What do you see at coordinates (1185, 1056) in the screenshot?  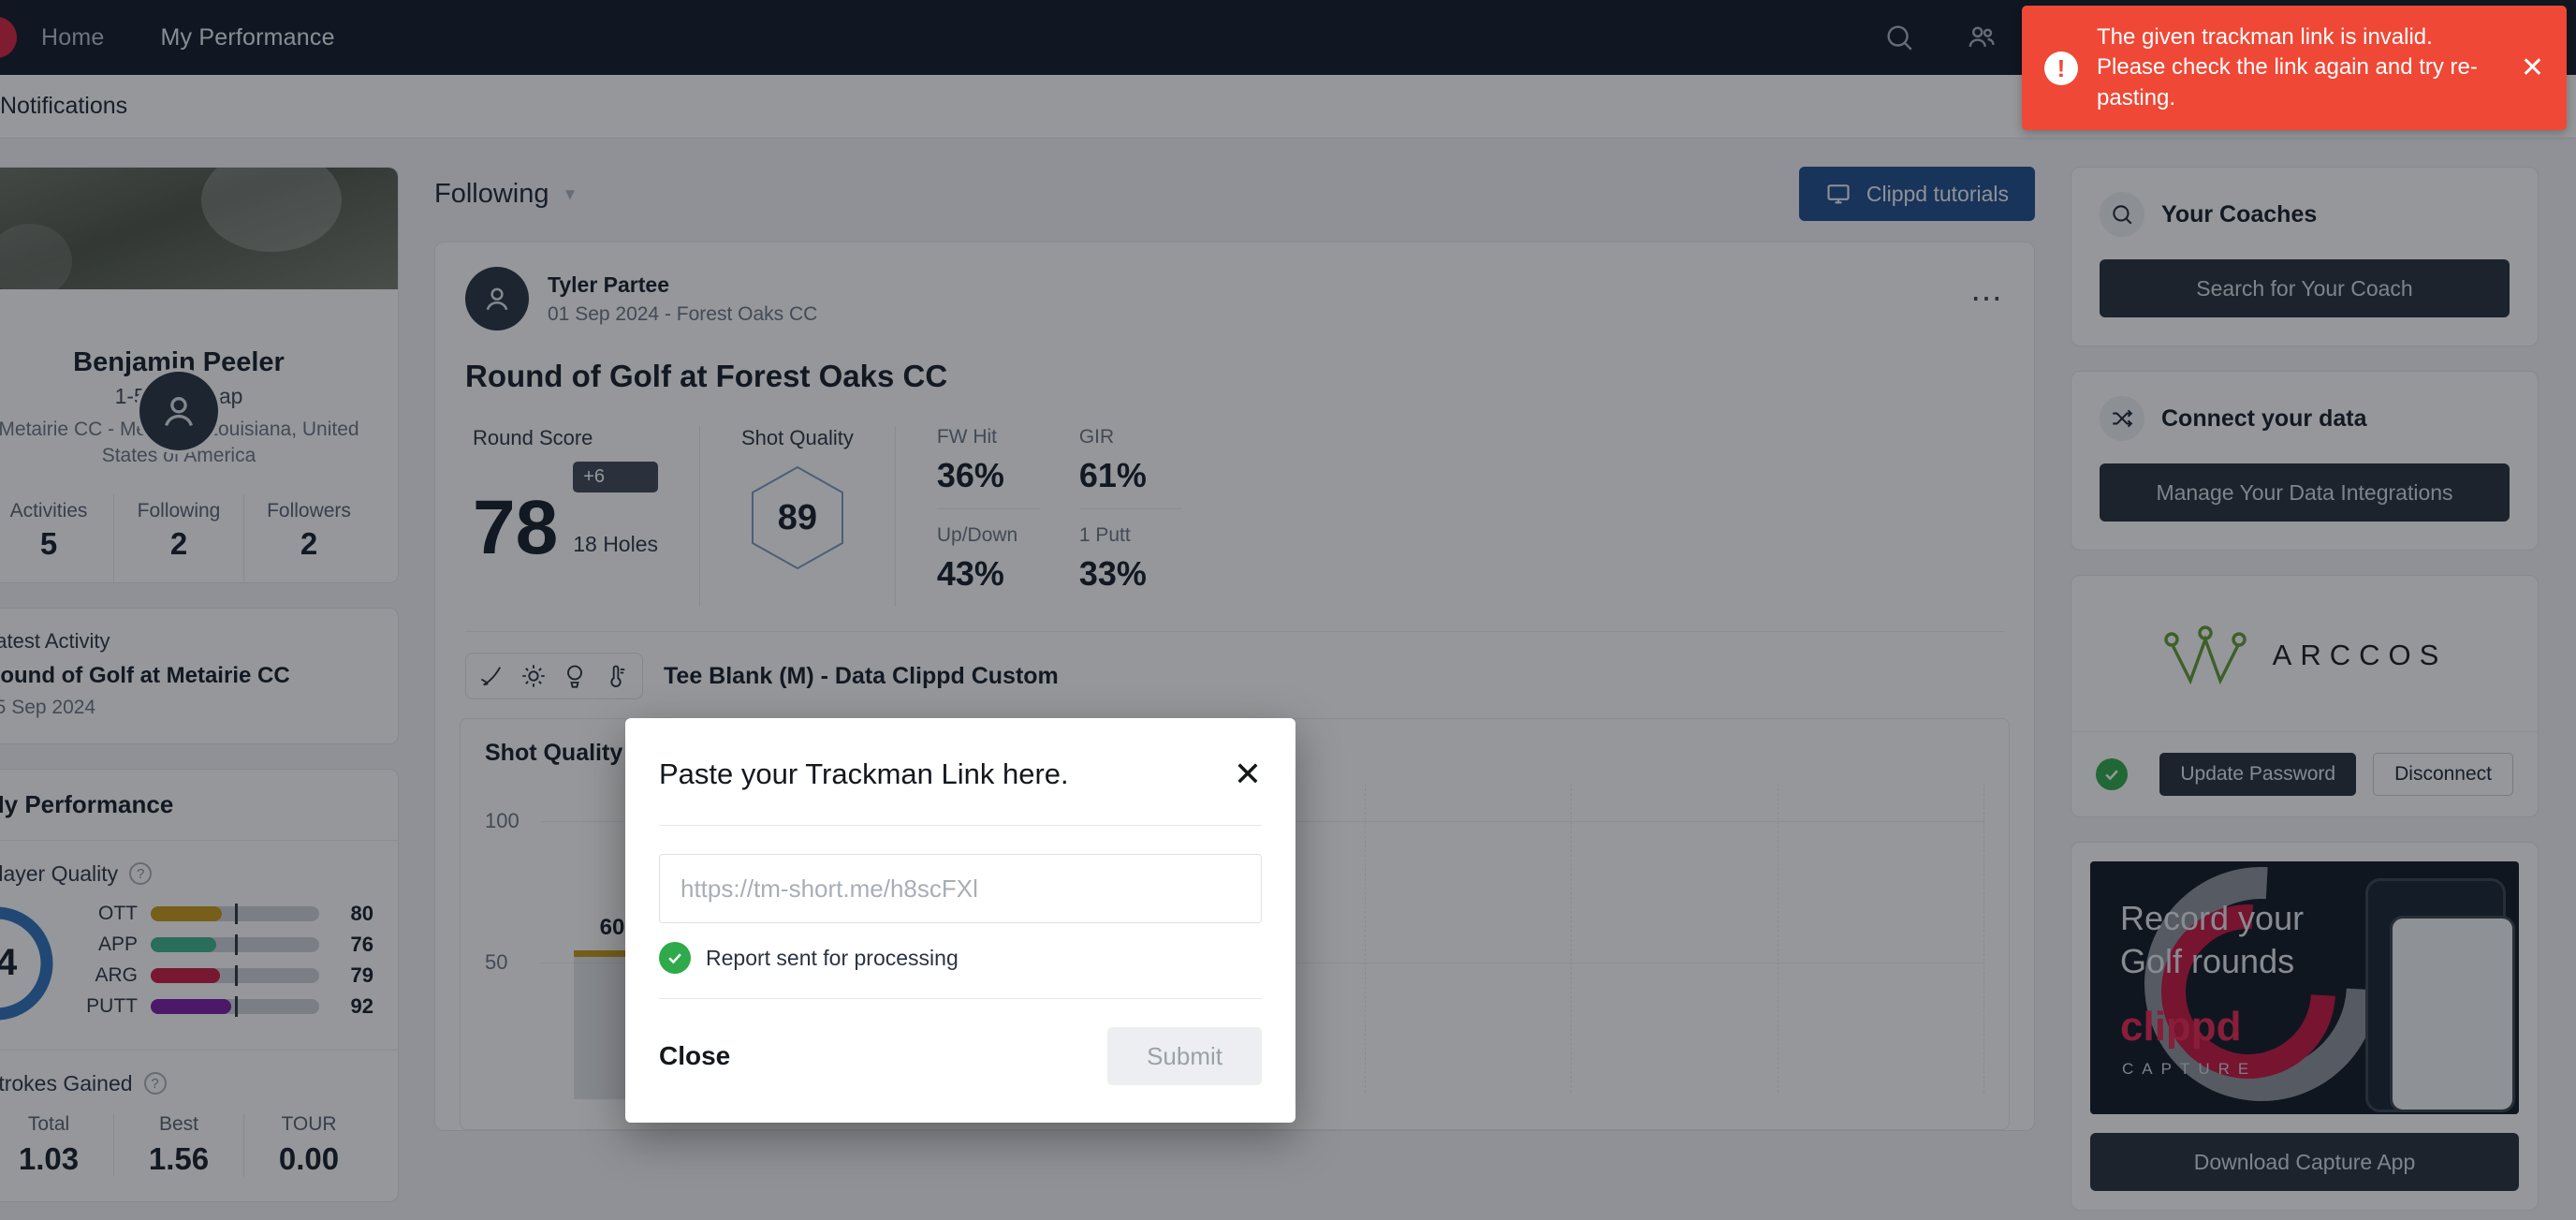 I see `submit-button: Submit` at bounding box center [1185, 1056].